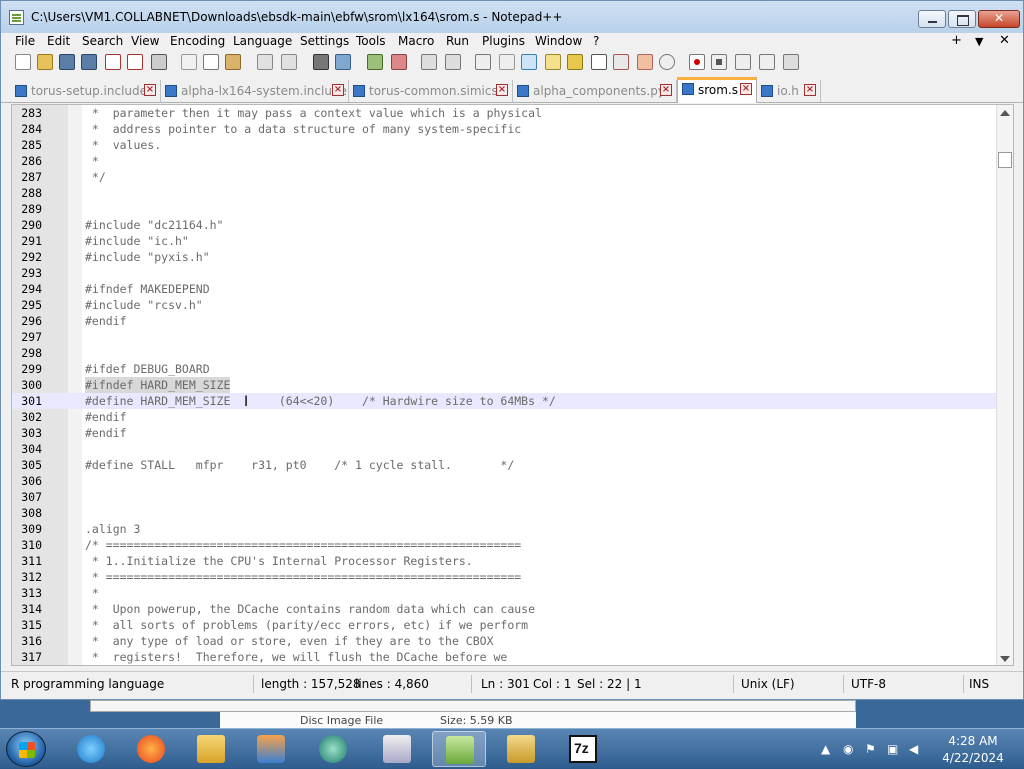 The width and height of the screenshot is (1024, 769). What do you see at coordinates (453, 62) in the screenshot?
I see `sync-h-icon` at bounding box center [453, 62].